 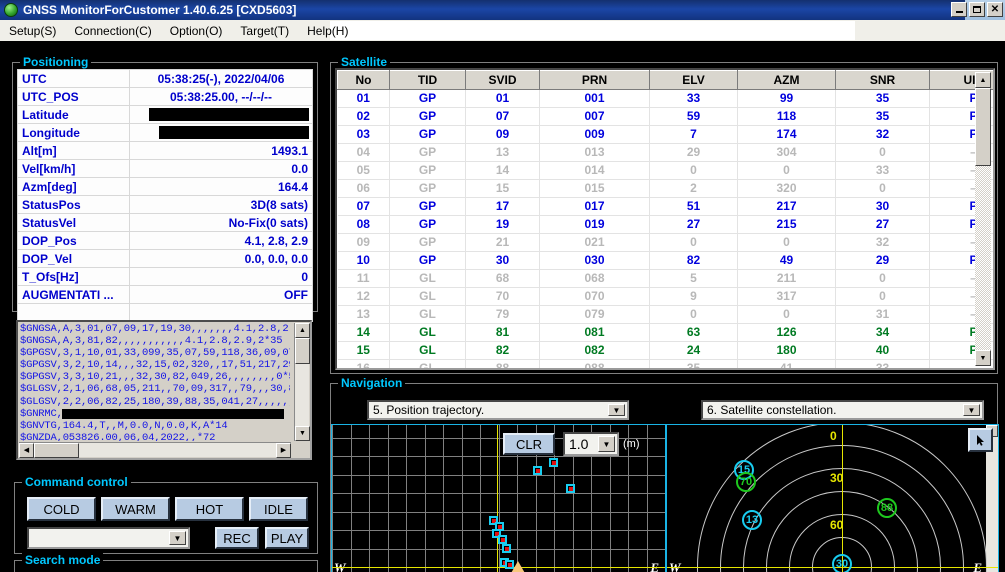 What do you see at coordinates (665, 224) in the screenshot?
I see `table-row: 08 GP 19 019 27 215 27 P` at bounding box center [665, 224].